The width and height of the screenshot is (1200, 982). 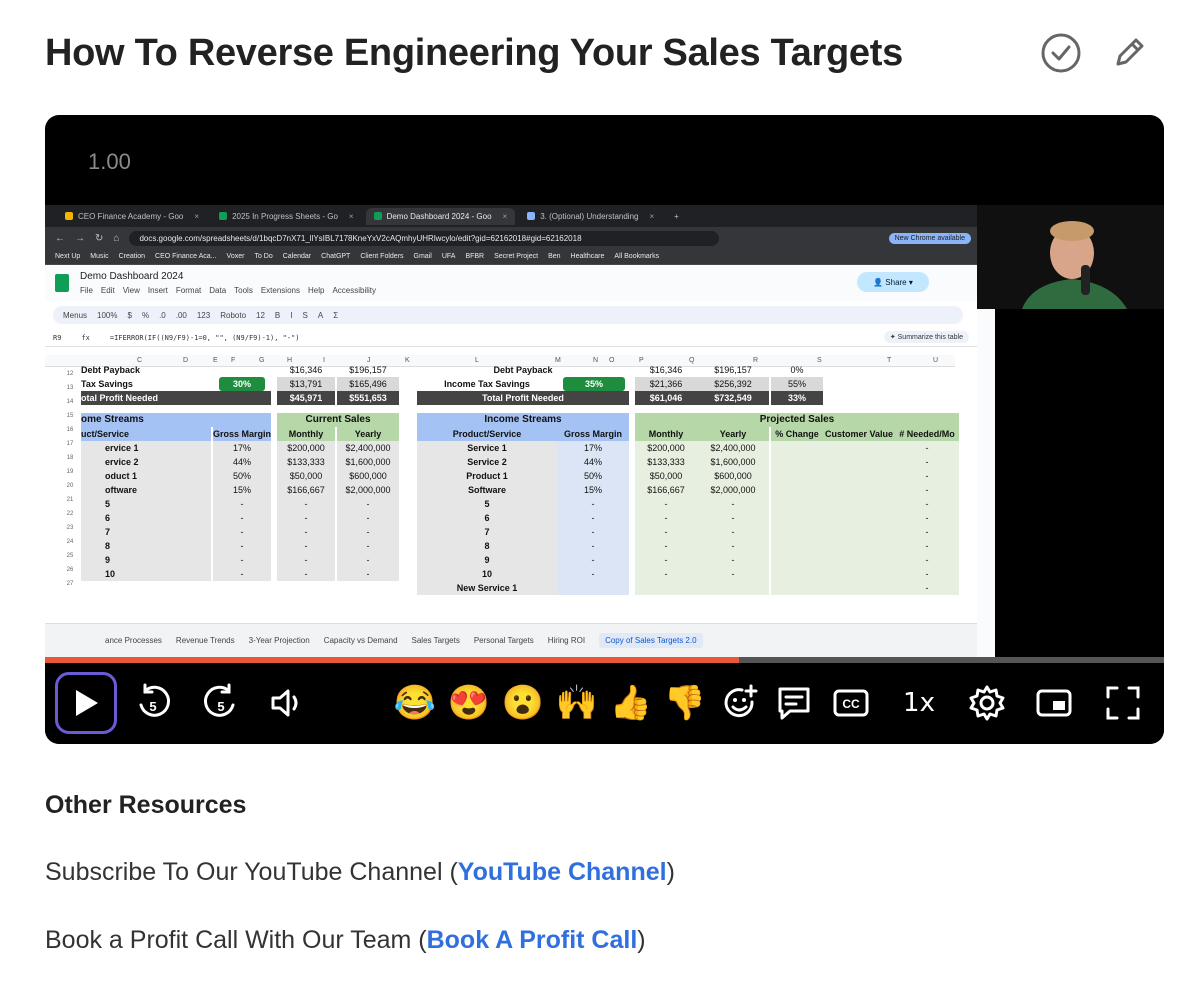 I want to click on stream-yearly: $2,400,000, so click(x=368, y=448).